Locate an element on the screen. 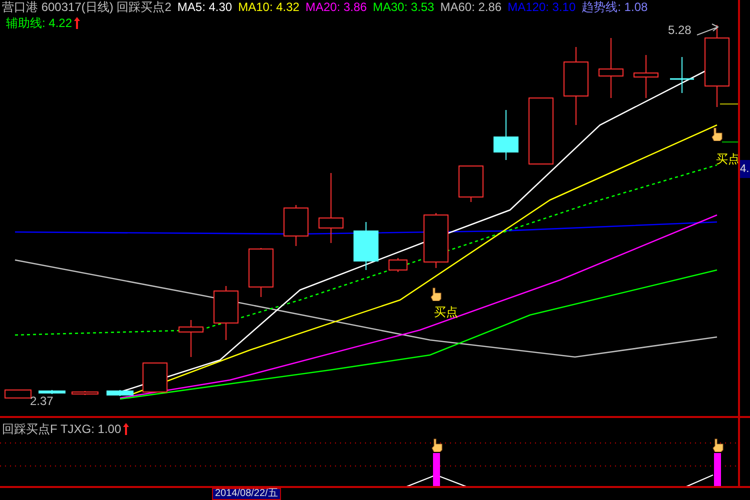 The height and width of the screenshot is (500, 750). pointer-arrow is located at coordinates (707, 30).